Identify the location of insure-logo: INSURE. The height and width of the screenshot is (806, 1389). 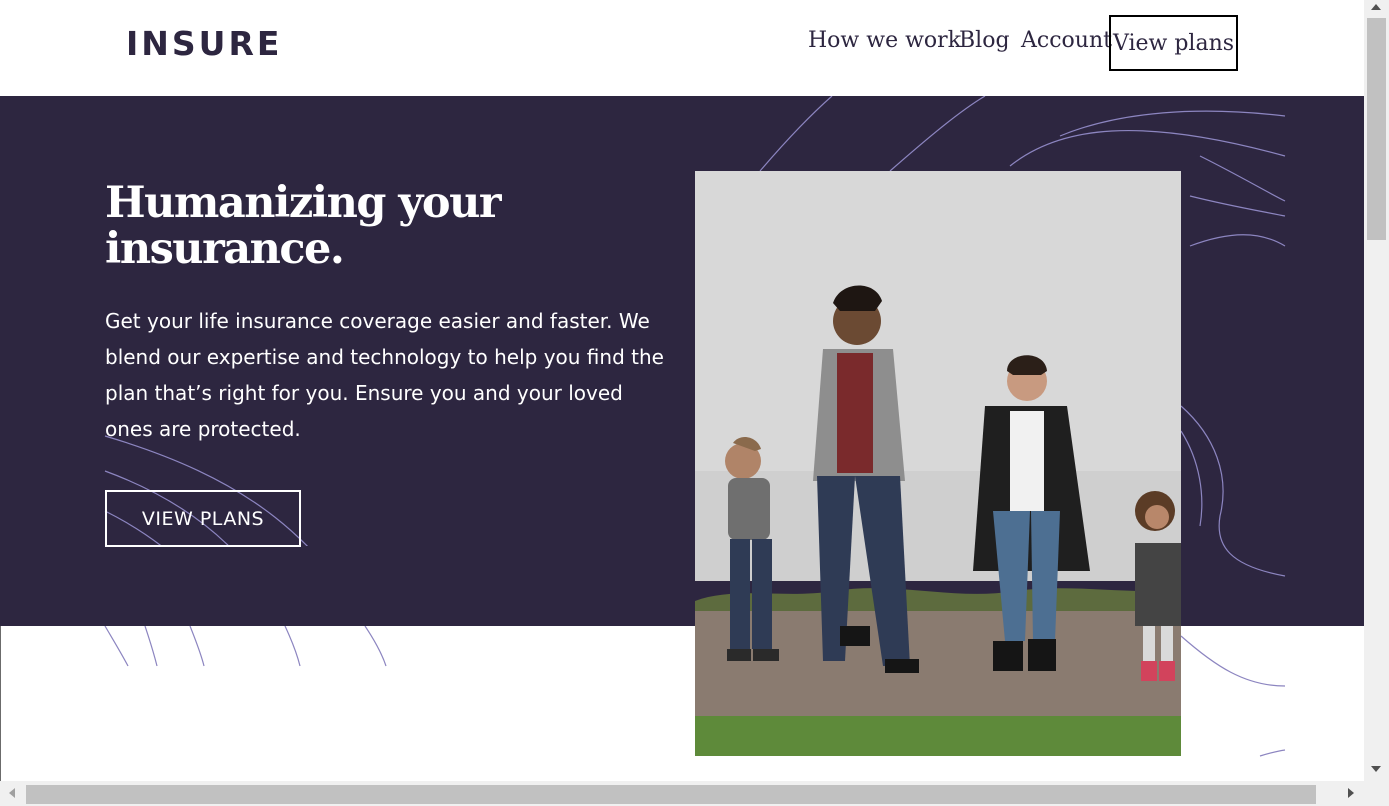
(204, 43).